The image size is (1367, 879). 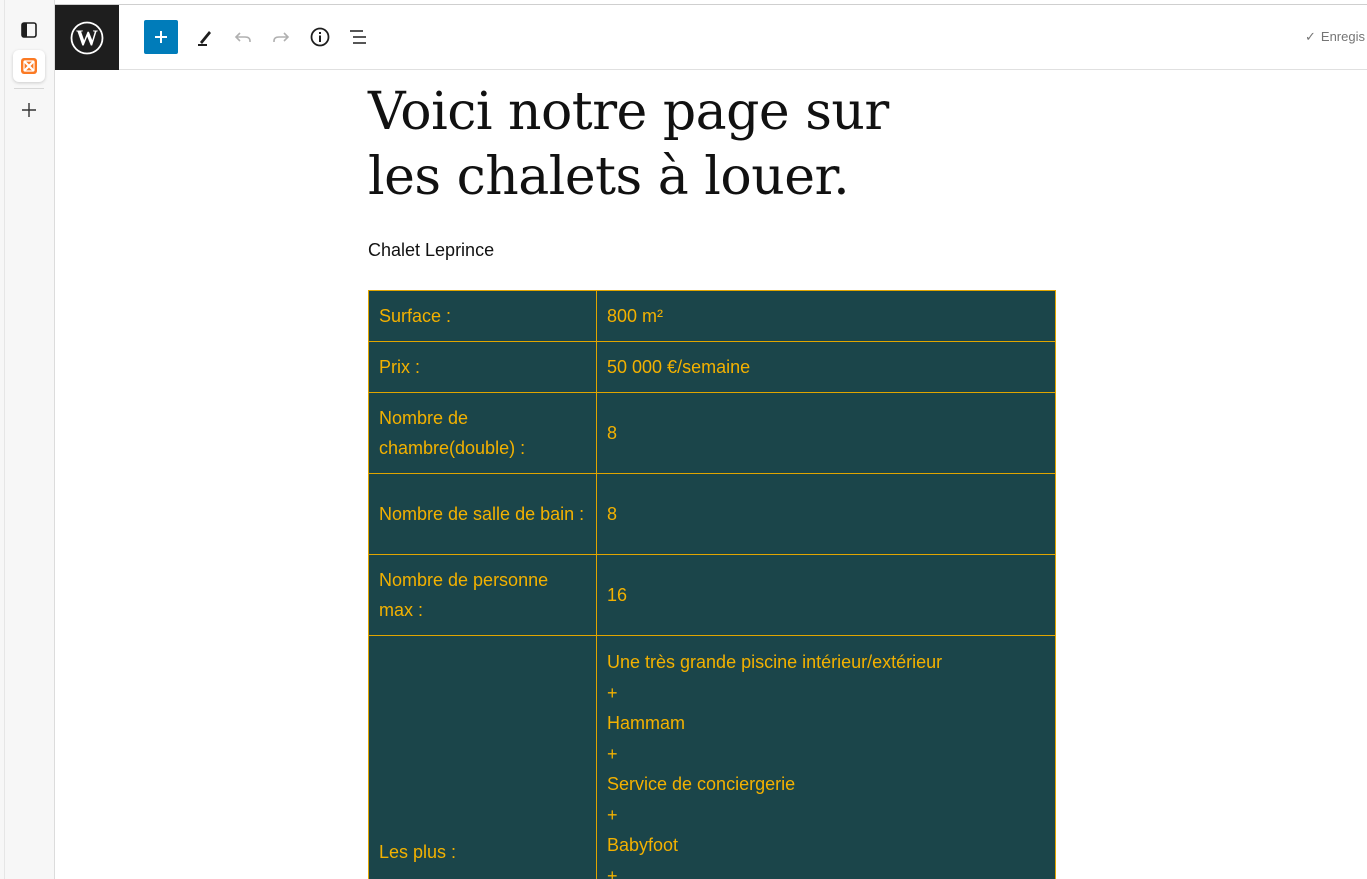 What do you see at coordinates (482, 433) in the screenshot?
I see `table-cell-label: Nombre de chambre(double) :` at bounding box center [482, 433].